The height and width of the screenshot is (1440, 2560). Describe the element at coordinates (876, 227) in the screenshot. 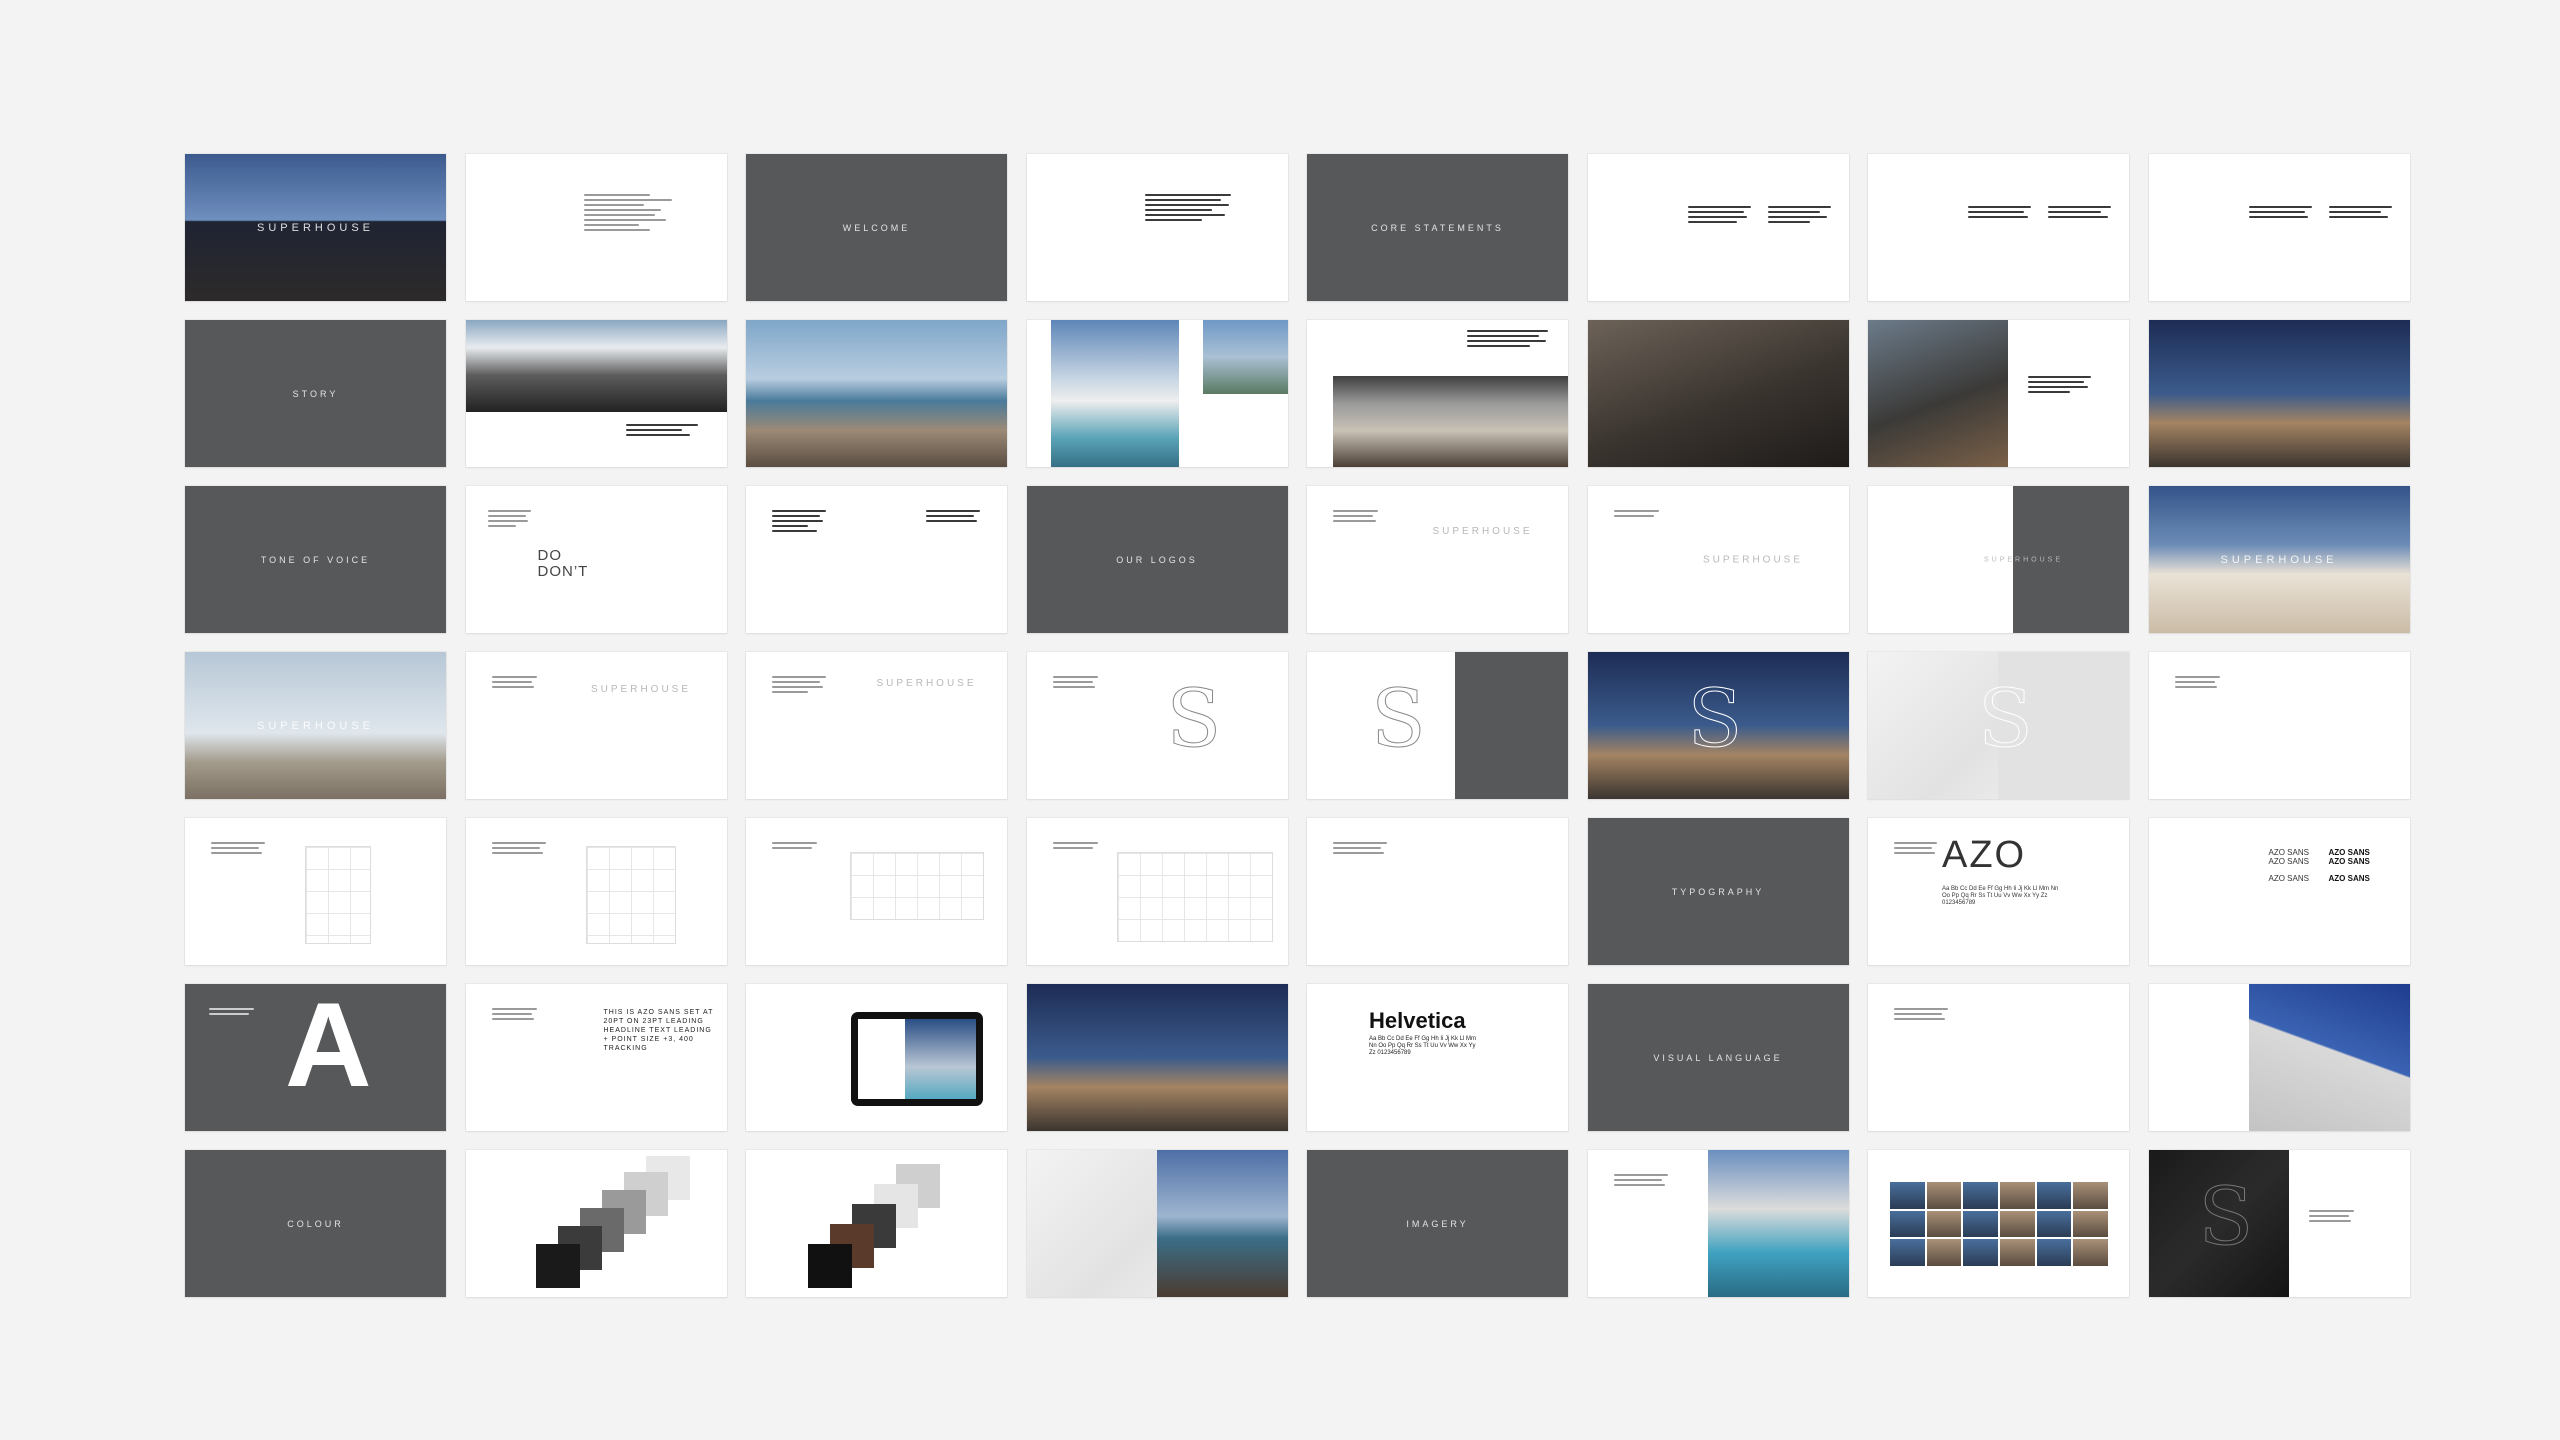

I see `slide-welcome: WELCOME` at that location.